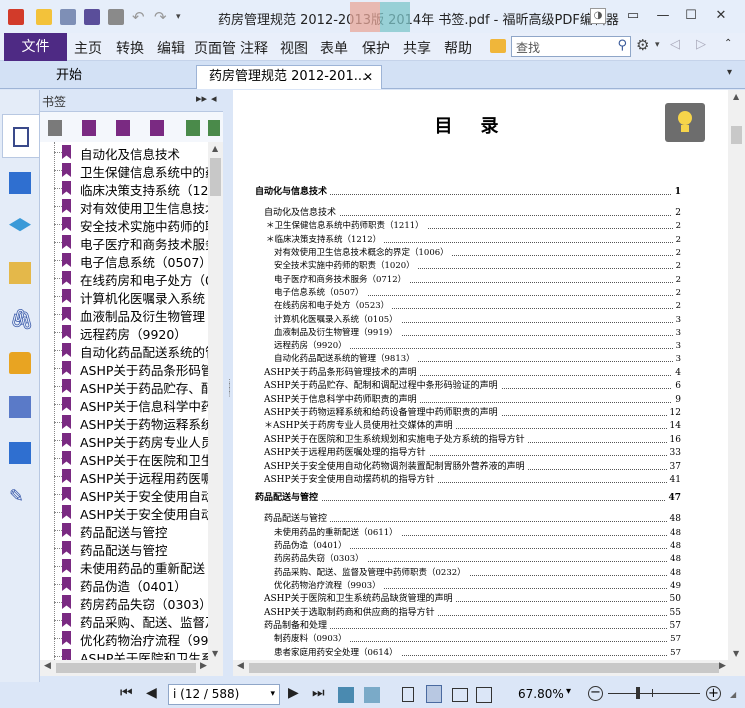 The width and height of the screenshot is (745, 708). Describe the element at coordinates (417, 48) in the screenshot. I see `menu-share: 共享` at that location.